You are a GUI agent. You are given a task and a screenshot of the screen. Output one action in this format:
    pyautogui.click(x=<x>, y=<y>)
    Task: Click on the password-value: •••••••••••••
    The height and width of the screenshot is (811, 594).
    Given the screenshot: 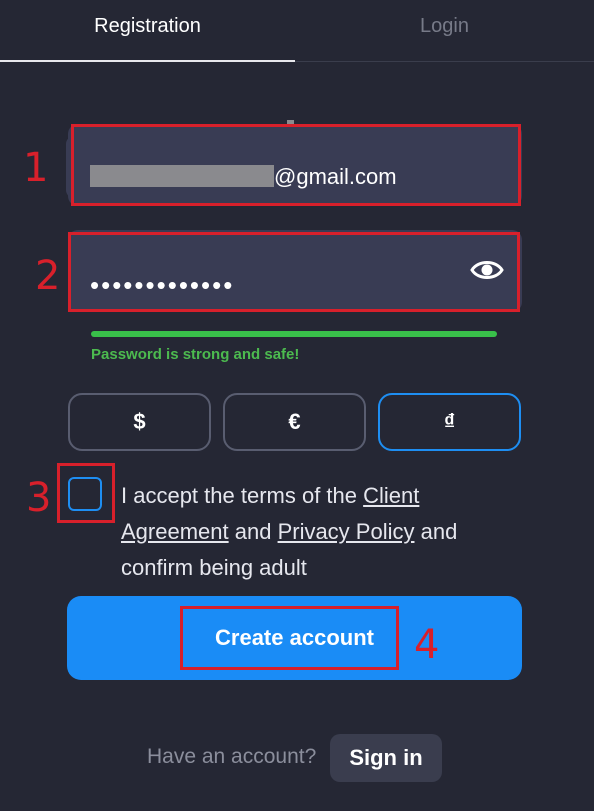 What is the action you would take?
    pyautogui.click(x=162, y=285)
    